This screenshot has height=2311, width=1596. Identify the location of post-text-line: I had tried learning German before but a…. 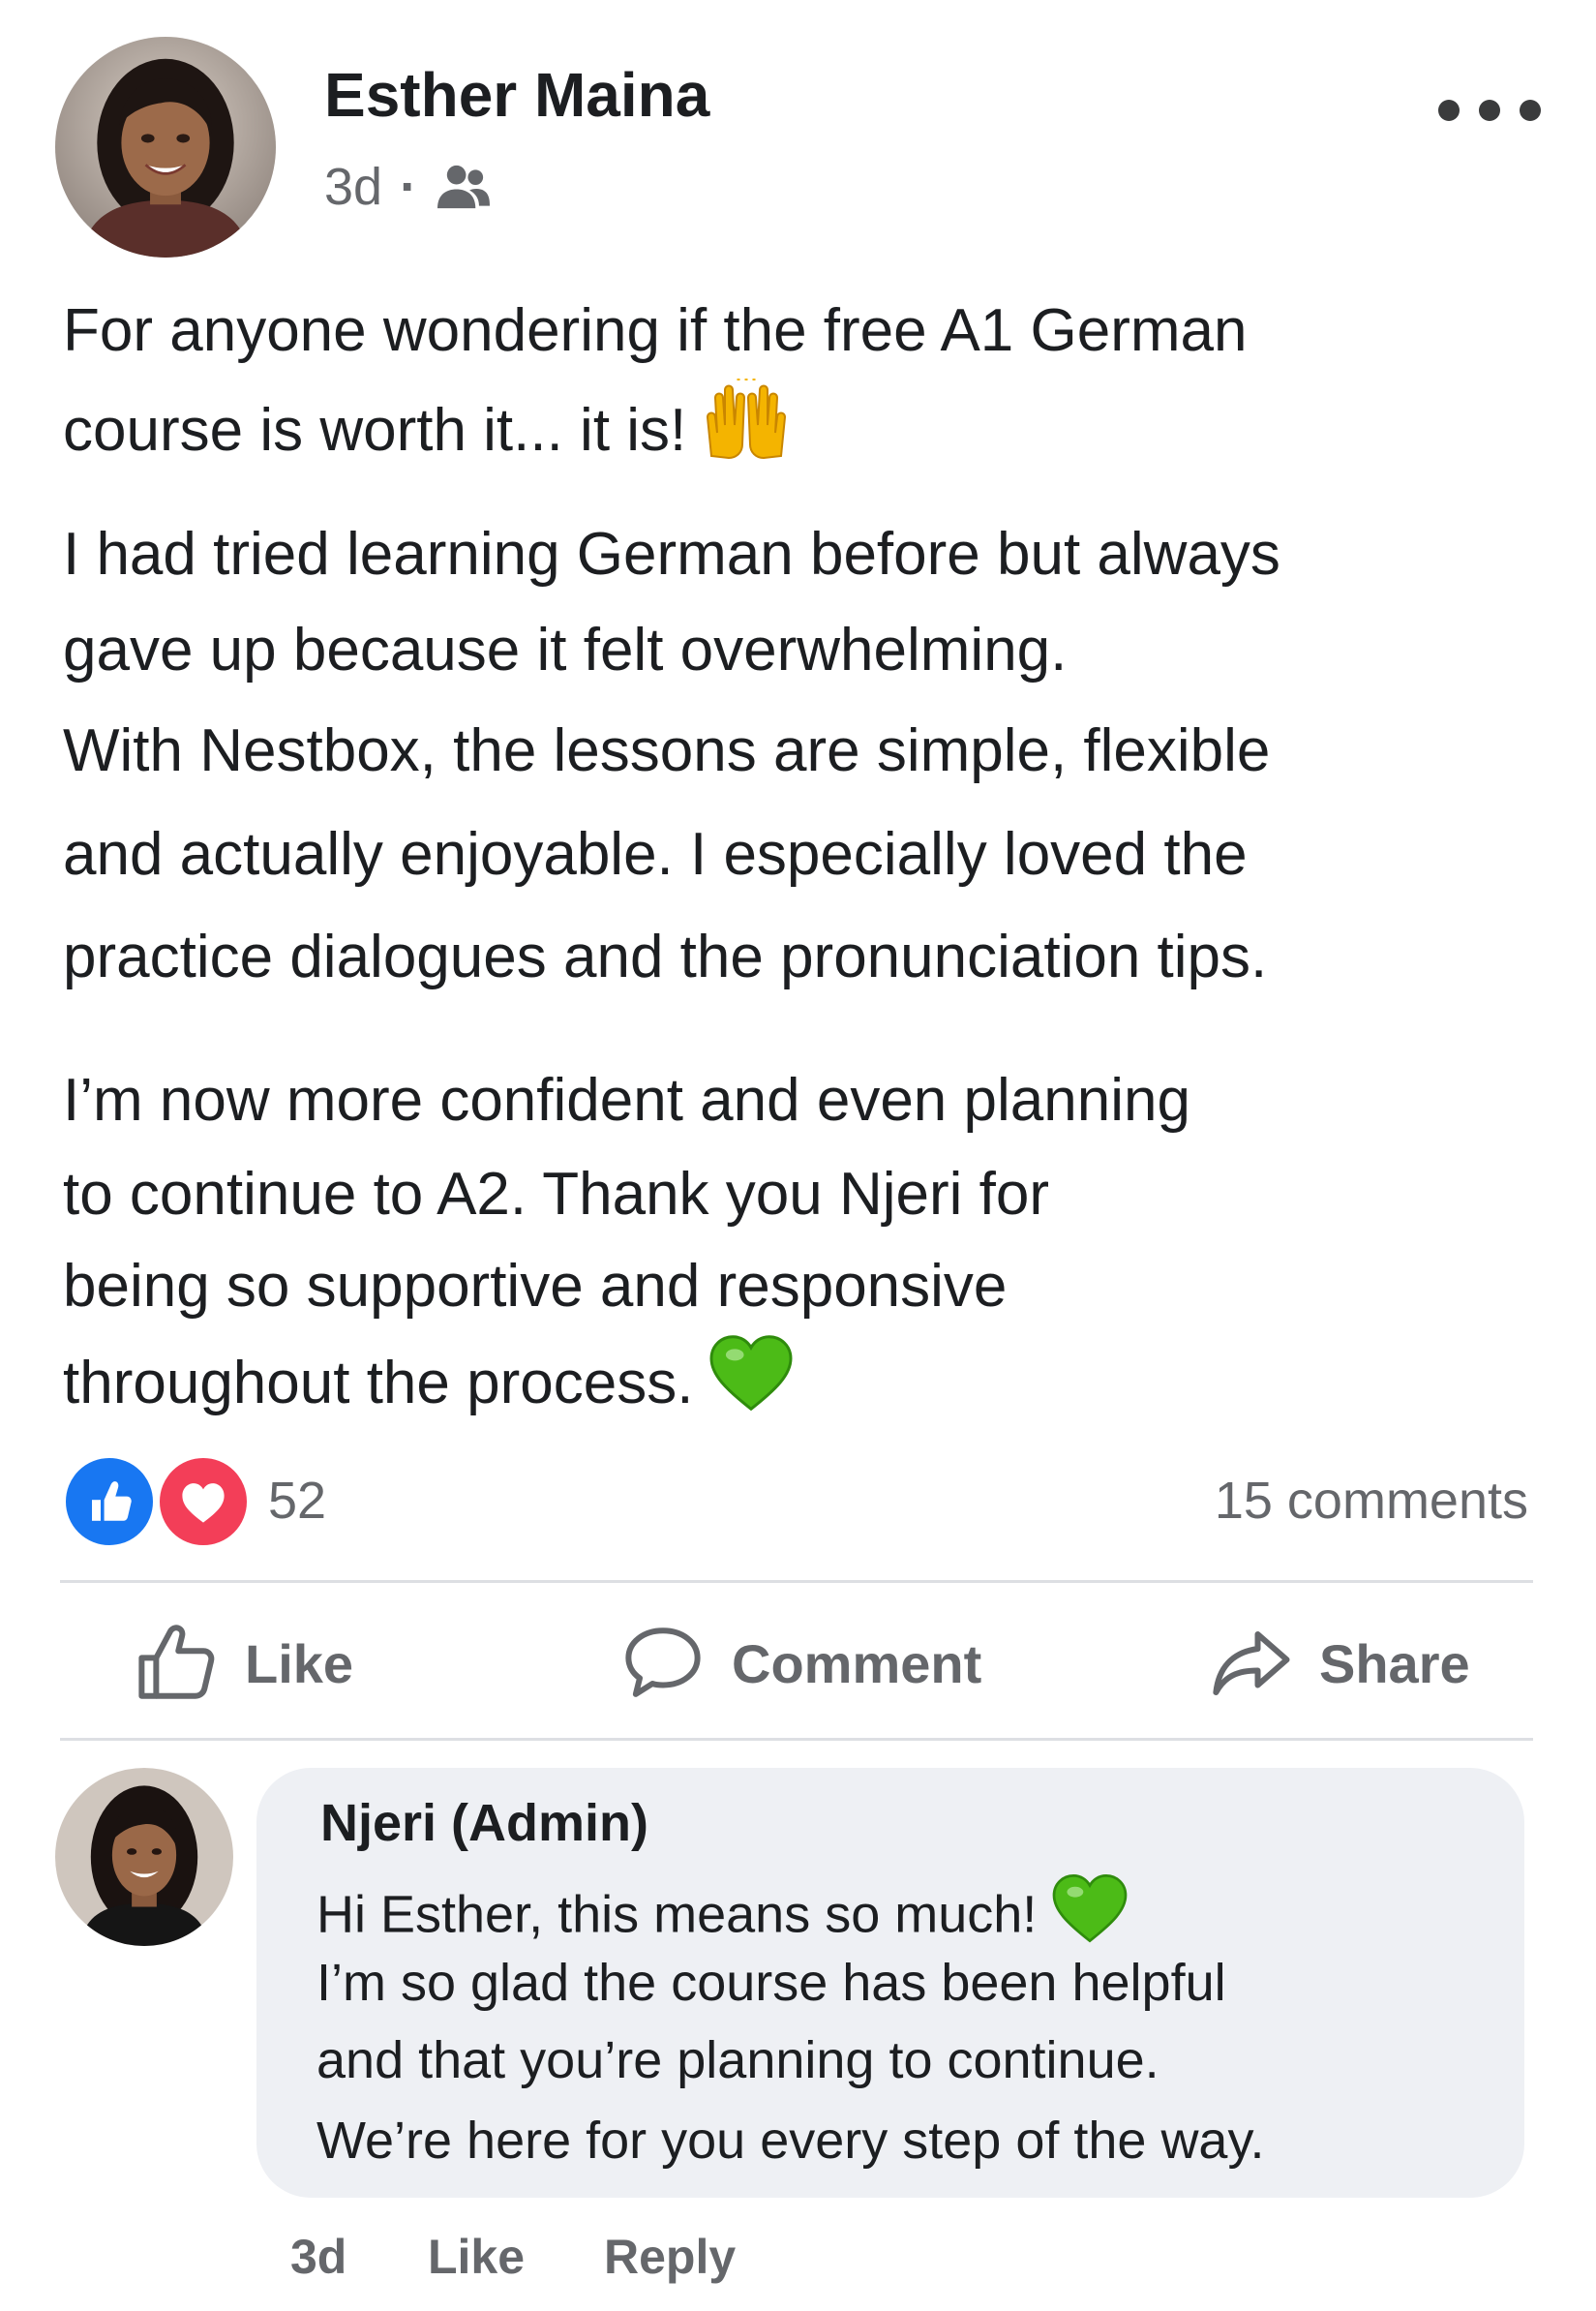
(671, 554).